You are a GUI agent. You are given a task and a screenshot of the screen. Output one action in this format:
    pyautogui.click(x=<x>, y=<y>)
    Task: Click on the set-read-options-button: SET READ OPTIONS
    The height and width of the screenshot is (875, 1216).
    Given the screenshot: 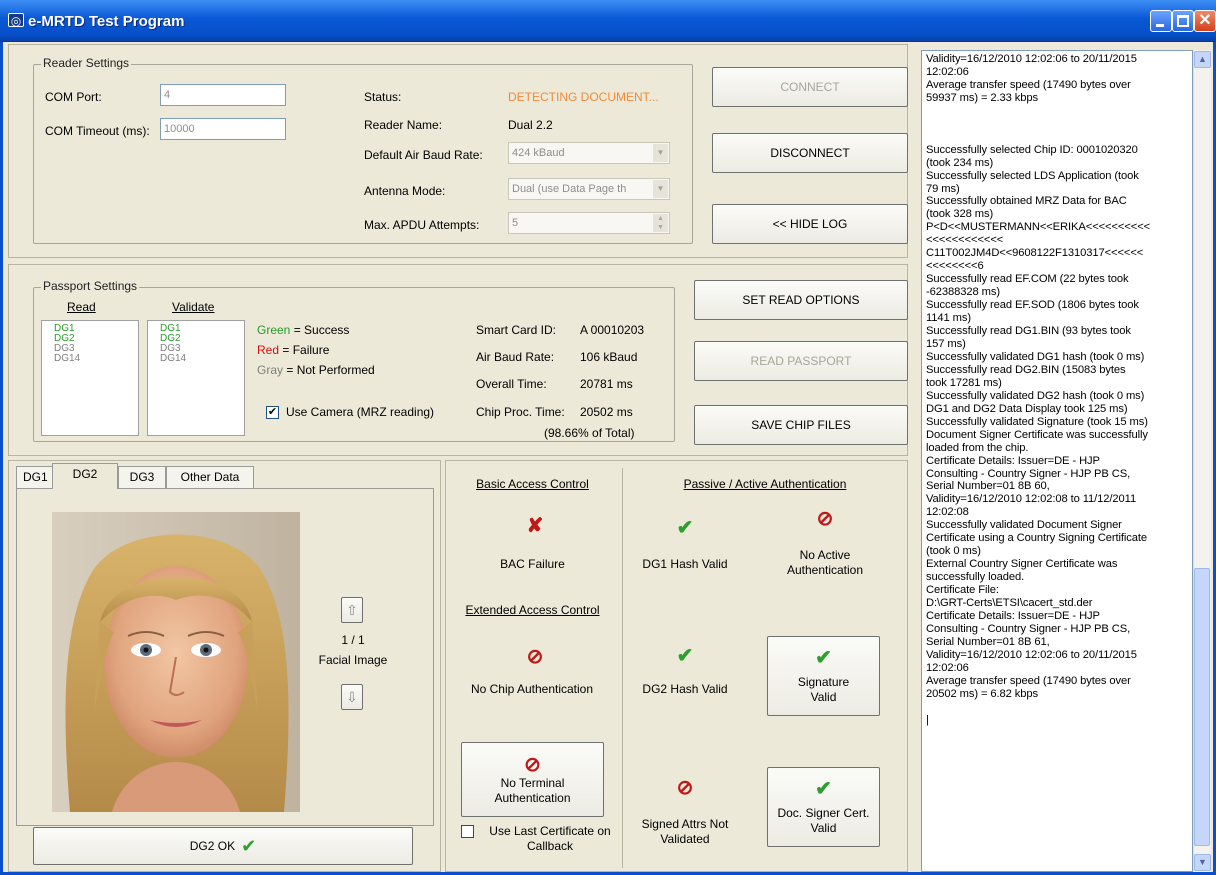 What is the action you would take?
    pyautogui.click(x=801, y=300)
    